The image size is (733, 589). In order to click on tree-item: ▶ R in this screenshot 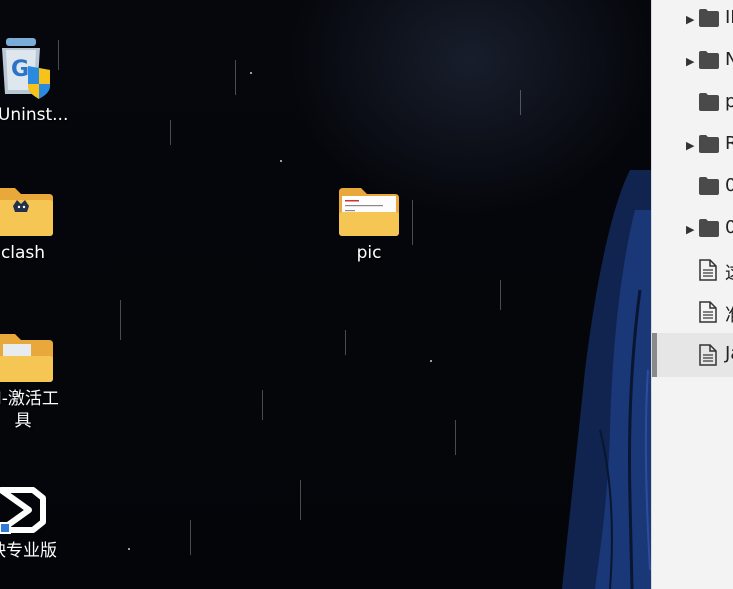, I will do `click(692, 145)`.